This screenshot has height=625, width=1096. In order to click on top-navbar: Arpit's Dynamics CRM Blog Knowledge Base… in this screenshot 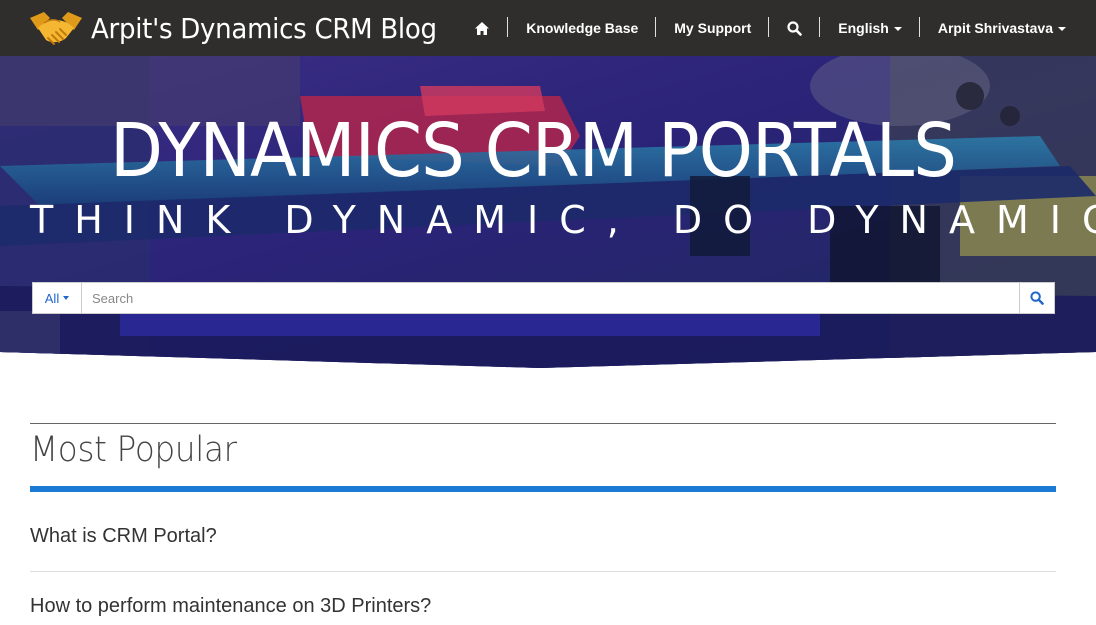, I will do `click(548, 28)`.